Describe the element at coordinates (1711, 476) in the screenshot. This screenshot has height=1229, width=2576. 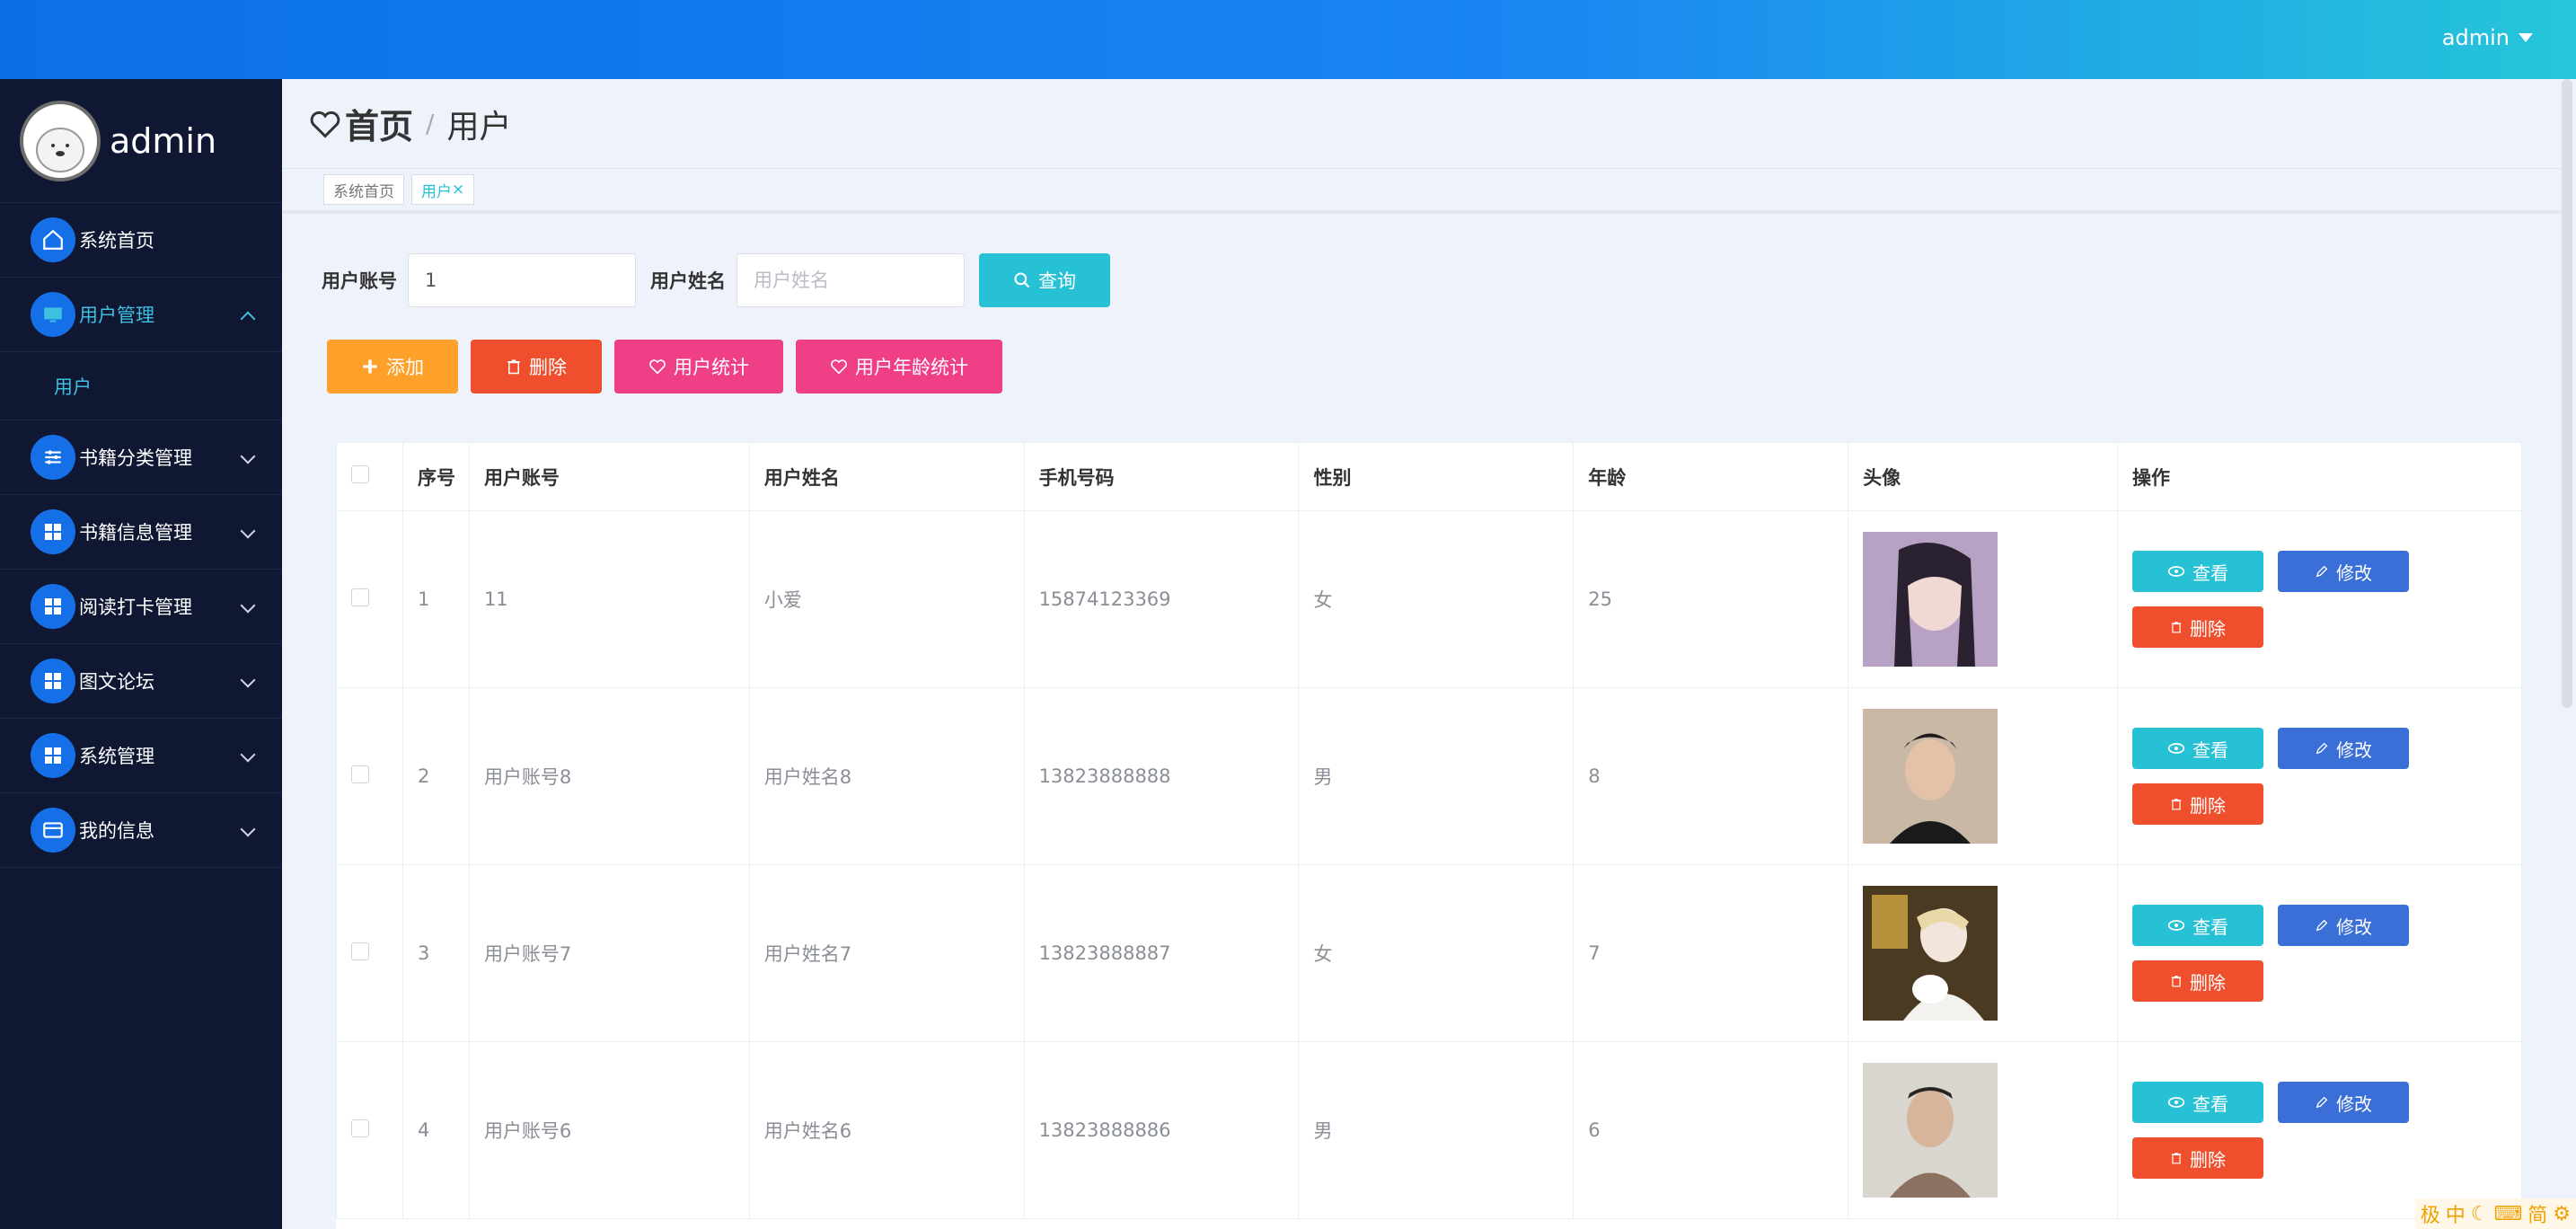
I see `column-header: 年龄` at that location.